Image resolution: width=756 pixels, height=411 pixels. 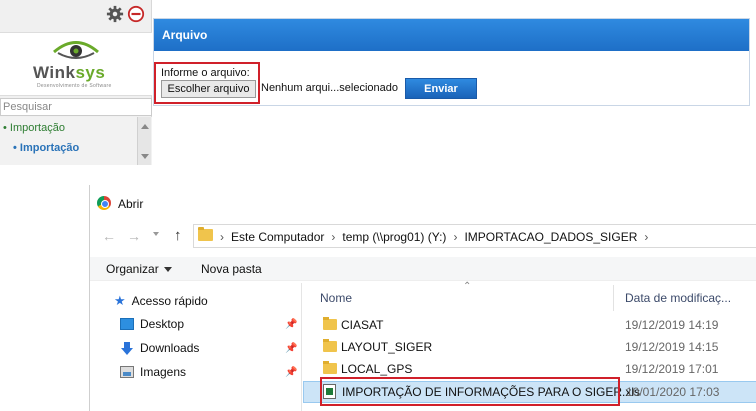 What do you see at coordinates (69, 72) in the screenshot?
I see `logo-wordmark: Winksys` at bounding box center [69, 72].